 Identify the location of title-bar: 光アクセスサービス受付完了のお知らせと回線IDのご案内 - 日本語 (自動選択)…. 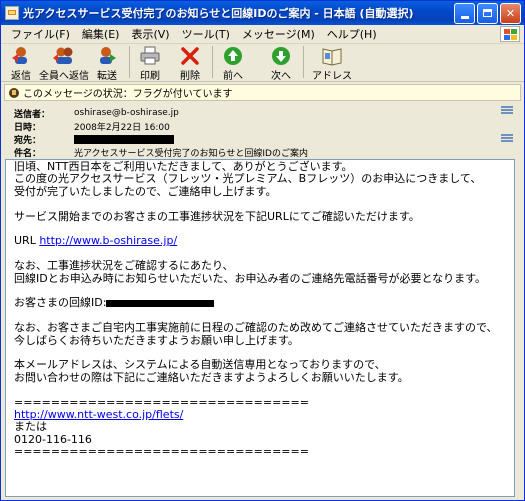
(262, 13).